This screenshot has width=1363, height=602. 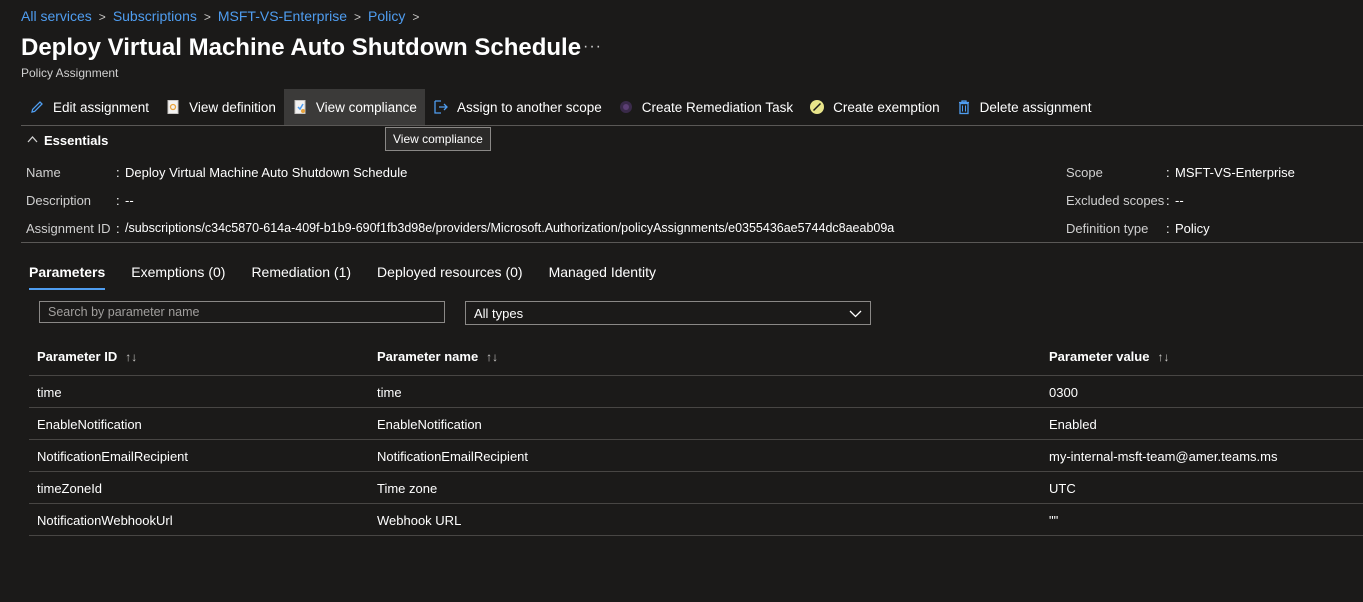 I want to click on toolbar-divider, so click(x=692, y=125).